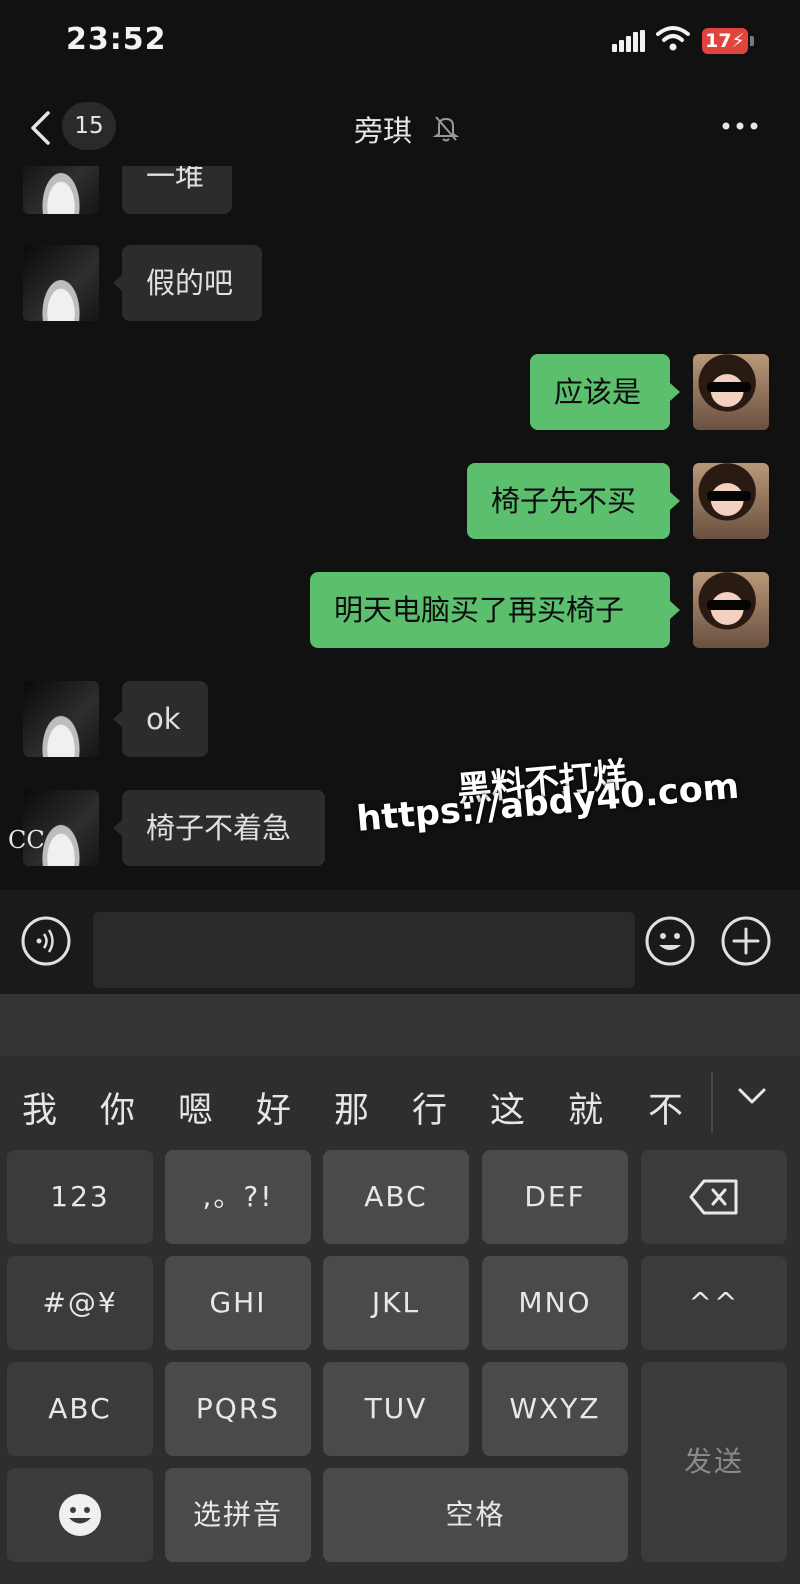 Image resolution: width=800 pixels, height=1584 pixels. What do you see at coordinates (175, 179) in the screenshot?
I see `message-text: 一堆` at bounding box center [175, 179].